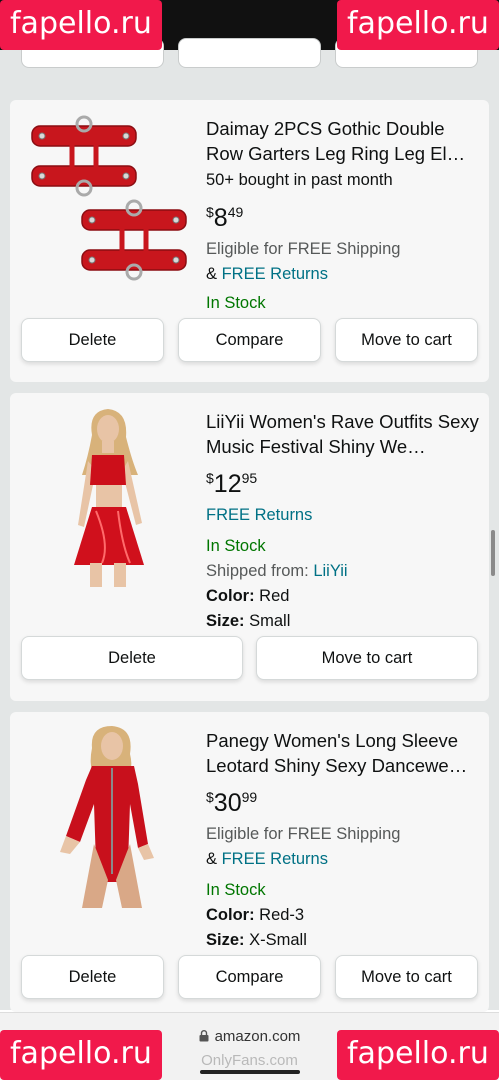 Image resolution: width=499 pixels, height=1080 pixels. What do you see at coordinates (299, 180) in the screenshot?
I see `bought-count: 50+ bought in past month` at bounding box center [299, 180].